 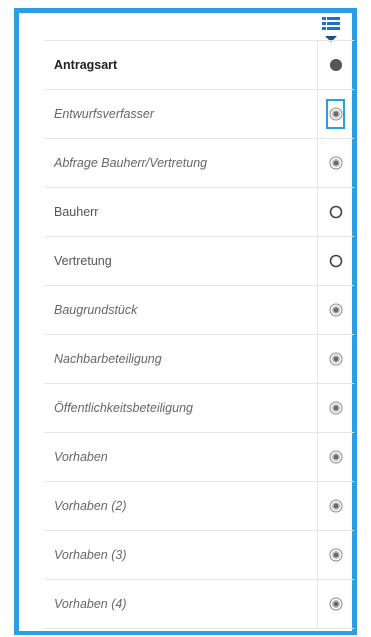 What do you see at coordinates (83, 261) in the screenshot?
I see `list-item-label: Vertretung` at bounding box center [83, 261].